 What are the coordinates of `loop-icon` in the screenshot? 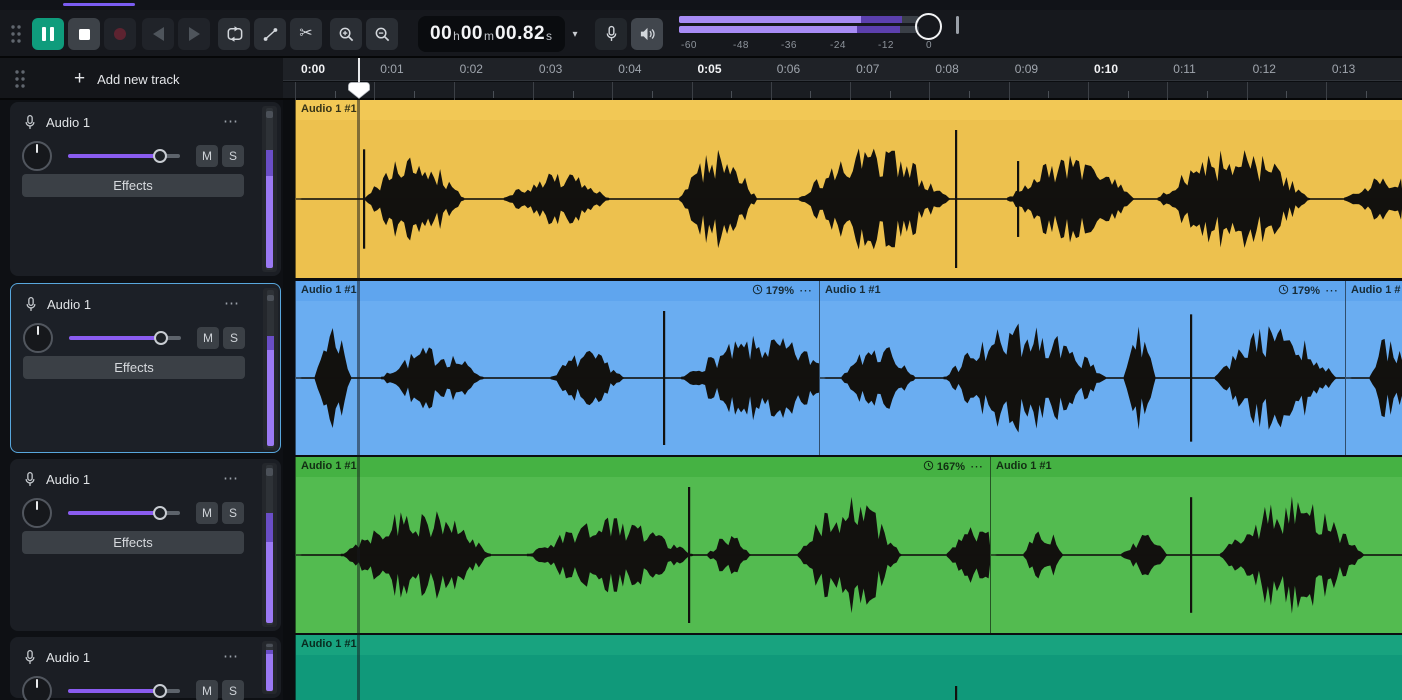 It's located at (234, 34).